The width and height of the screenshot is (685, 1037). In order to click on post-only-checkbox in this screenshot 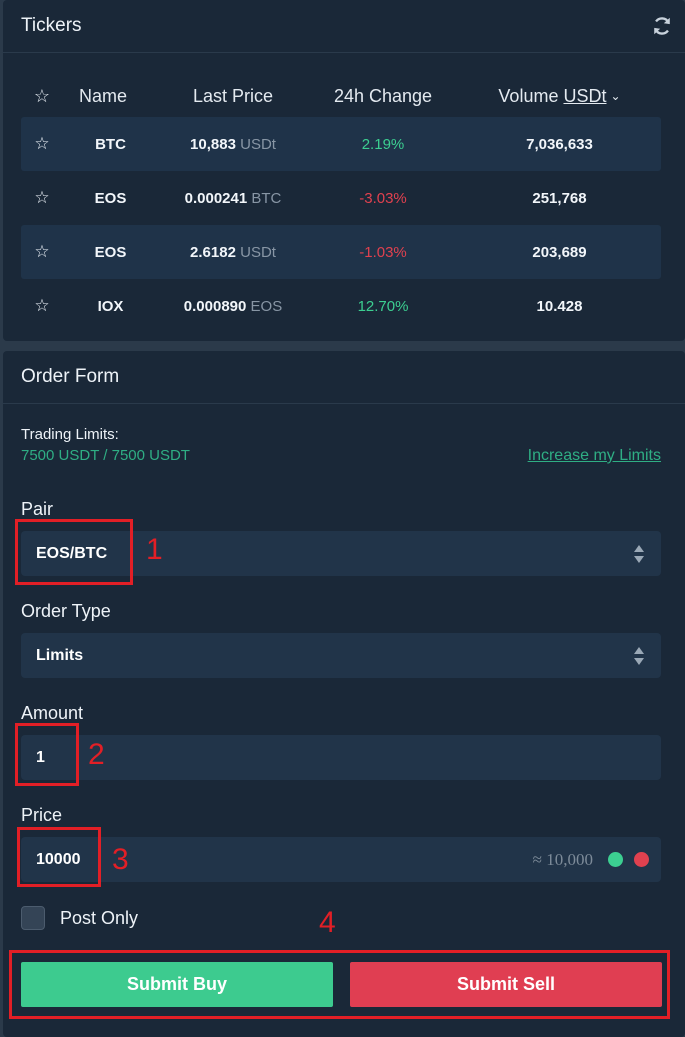, I will do `click(33, 918)`.